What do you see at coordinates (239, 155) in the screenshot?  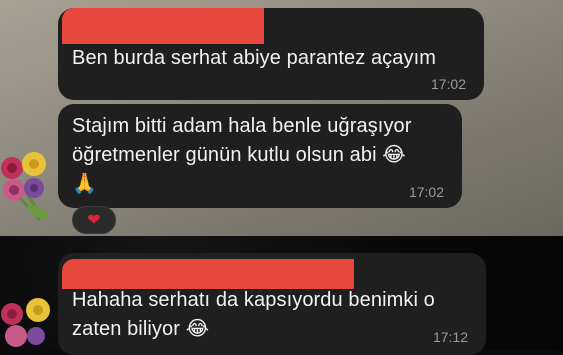 I see `message-line-2: öğretmenler günün kutlu olsun abi 😂` at bounding box center [239, 155].